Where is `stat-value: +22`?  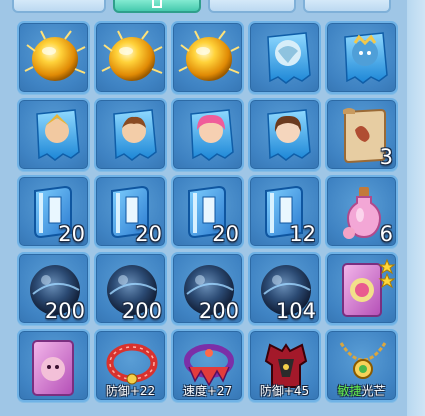 stat-value: +22 is located at coordinates (142, 391).